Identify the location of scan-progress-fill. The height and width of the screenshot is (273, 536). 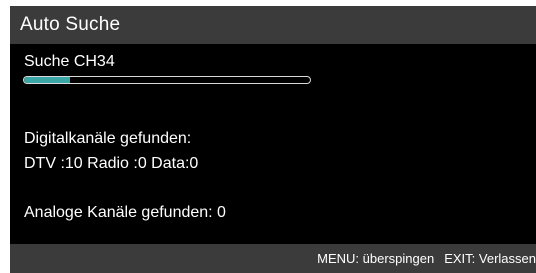
(47, 80).